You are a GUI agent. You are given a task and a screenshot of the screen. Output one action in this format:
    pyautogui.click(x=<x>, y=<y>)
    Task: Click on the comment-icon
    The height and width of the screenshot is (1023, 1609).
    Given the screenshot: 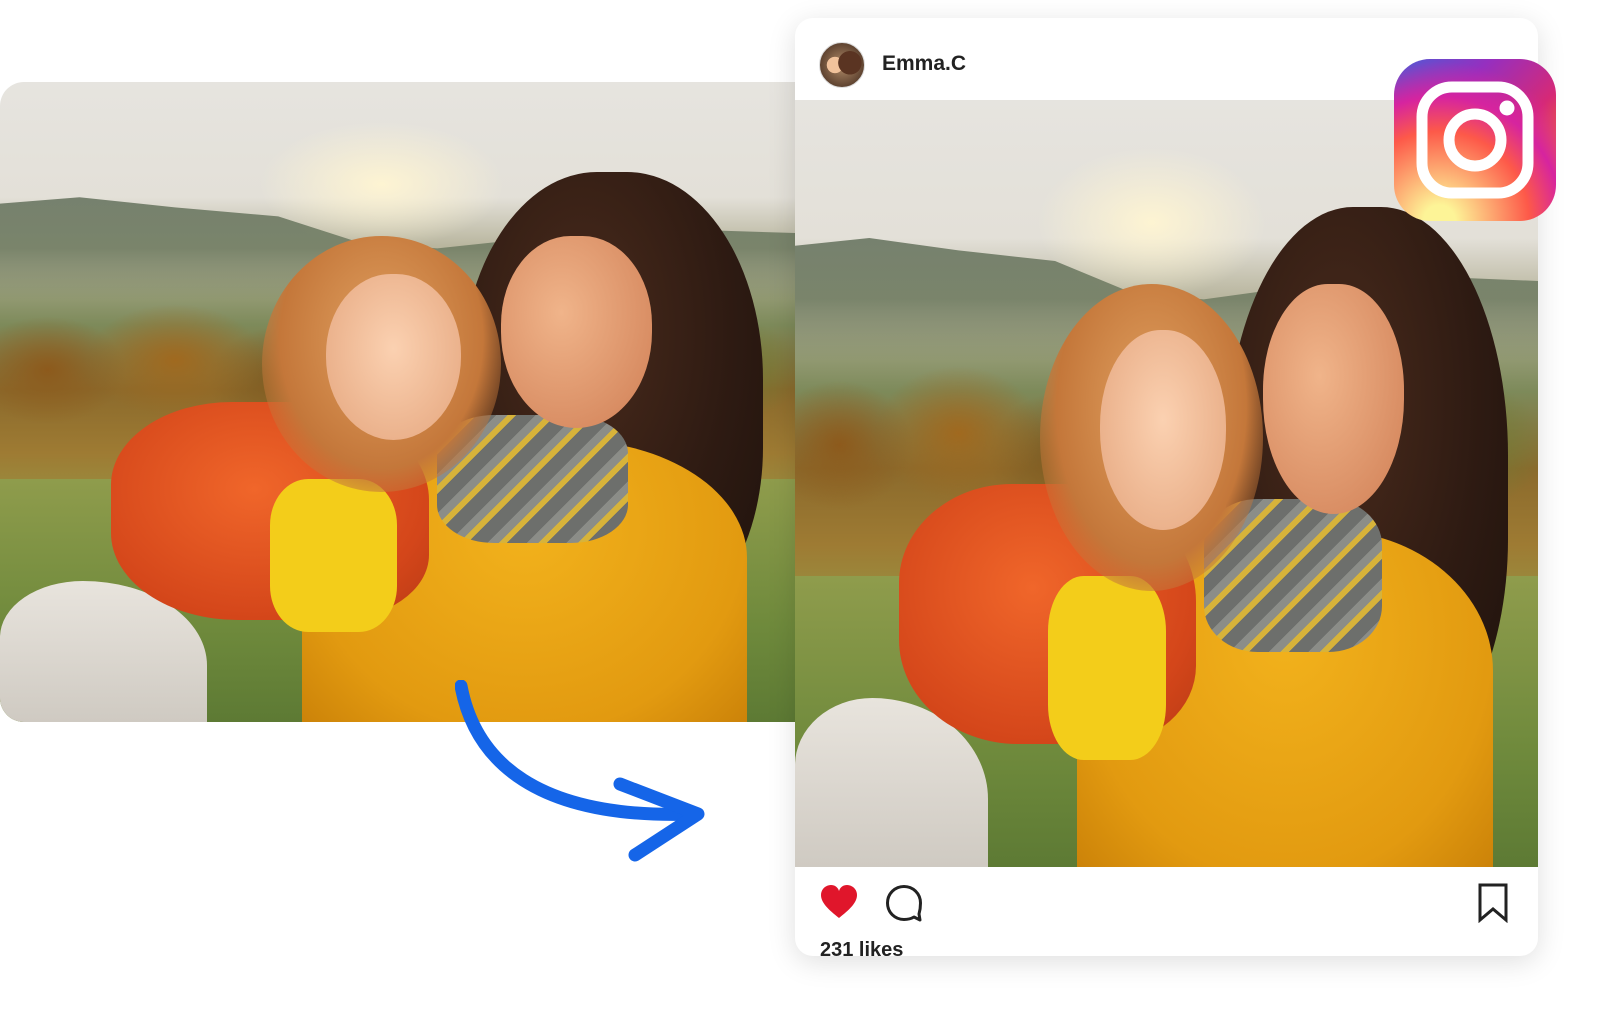 What is the action you would take?
    pyautogui.click(x=904, y=903)
    